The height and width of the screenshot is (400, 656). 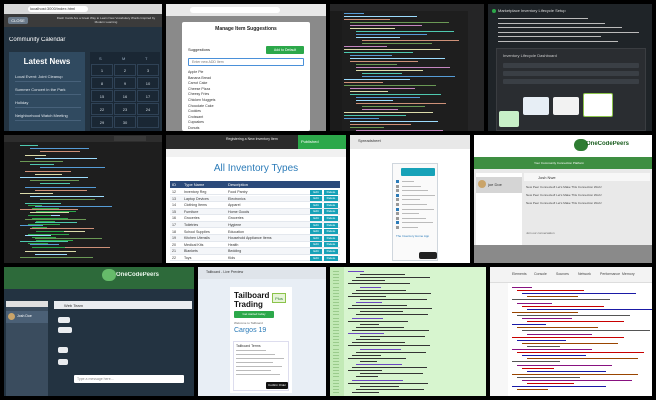 What do you see at coordinates (279, 298) in the screenshot?
I see `plus-badge: Plus` at bounding box center [279, 298].